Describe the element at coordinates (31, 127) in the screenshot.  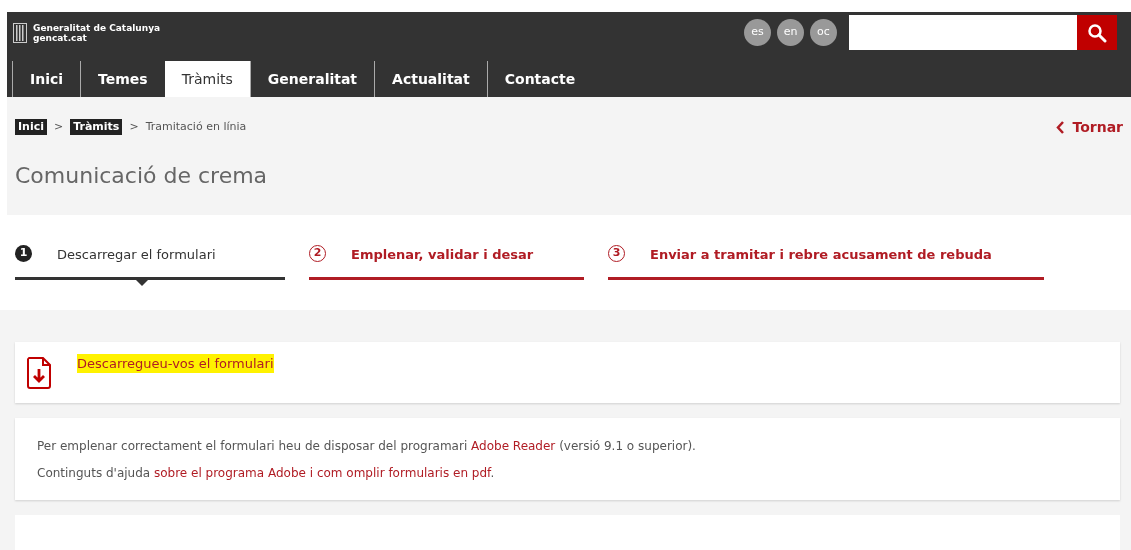
I see `breadcrumb-link: Inici` at that location.